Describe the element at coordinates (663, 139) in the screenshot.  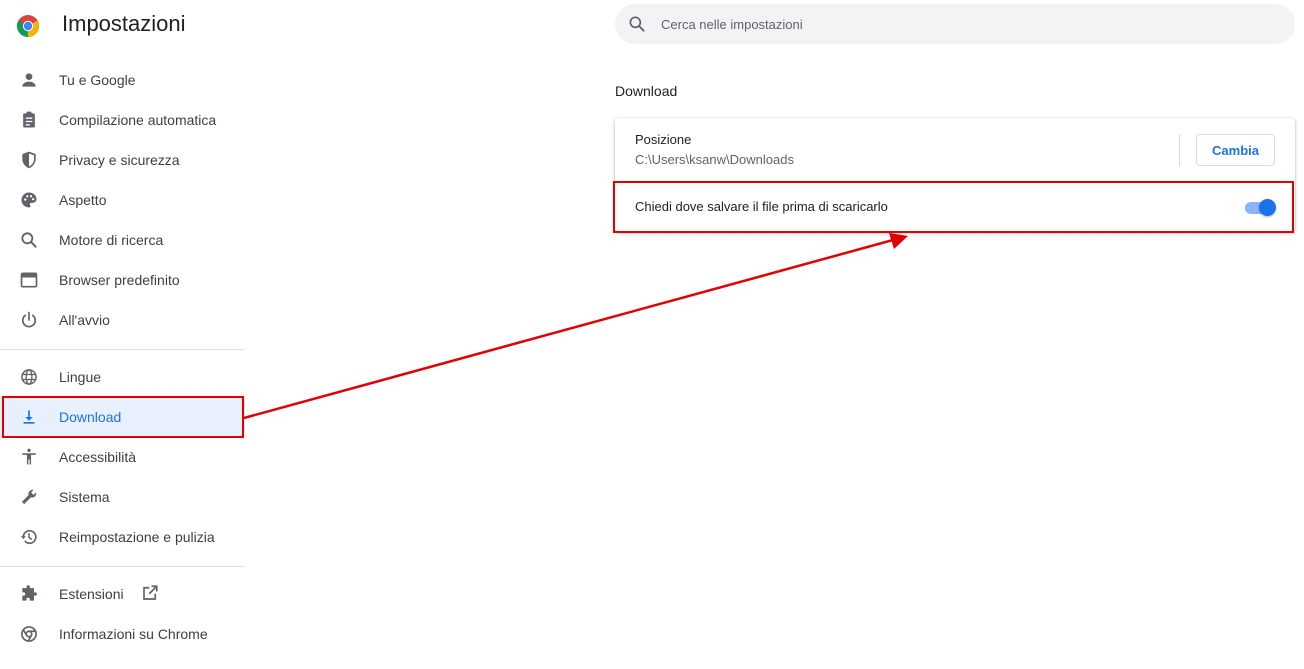
I see `location-label: Posizione` at that location.